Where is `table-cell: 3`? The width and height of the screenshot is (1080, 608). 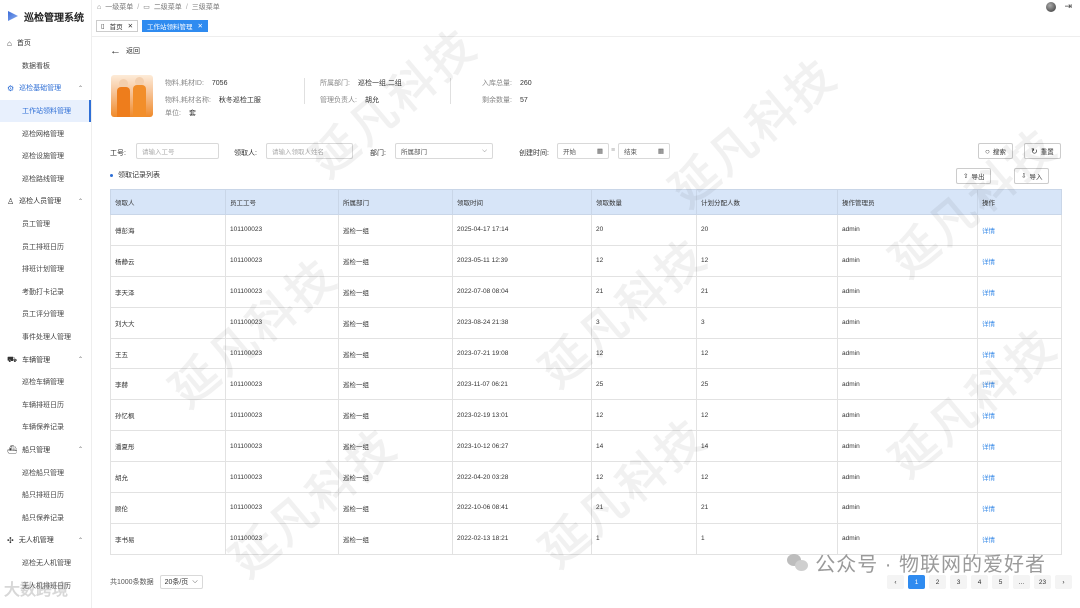
table-cell: 3 is located at coordinates (644, 322).